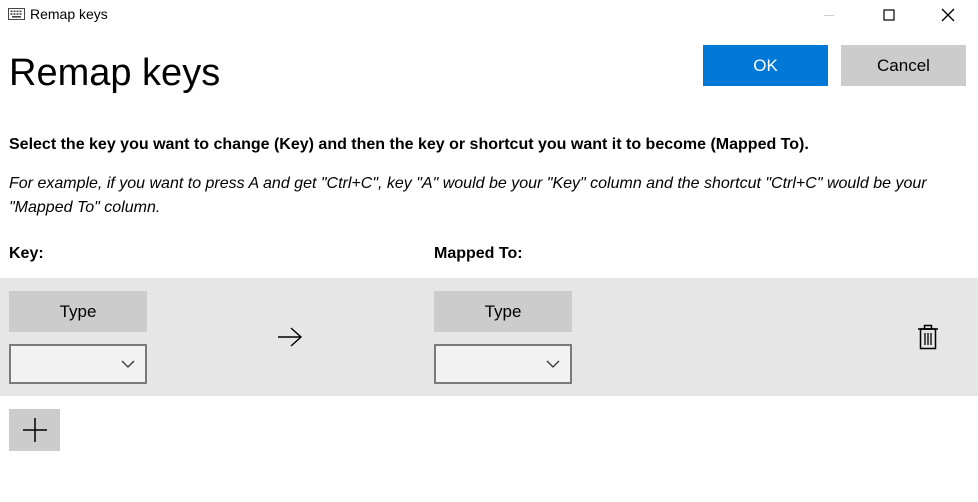 The width and height of the screenshot is (978, 502). Describe the element at coordinates (503, 311) in the screenshot. I see `mapped-type-button: Type` at that location.